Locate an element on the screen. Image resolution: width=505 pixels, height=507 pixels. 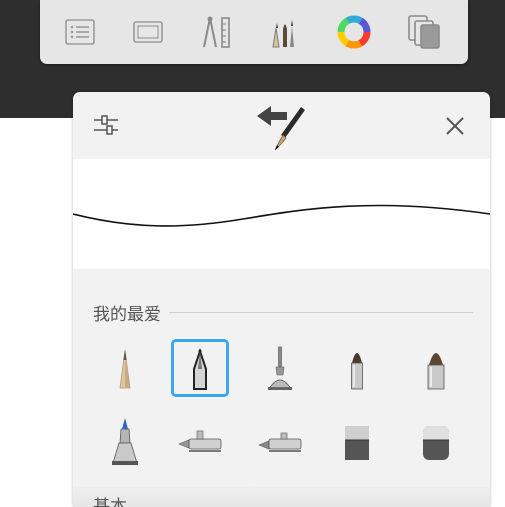
fine-airbrush-brush-icon is located at coordinates (280, 442).